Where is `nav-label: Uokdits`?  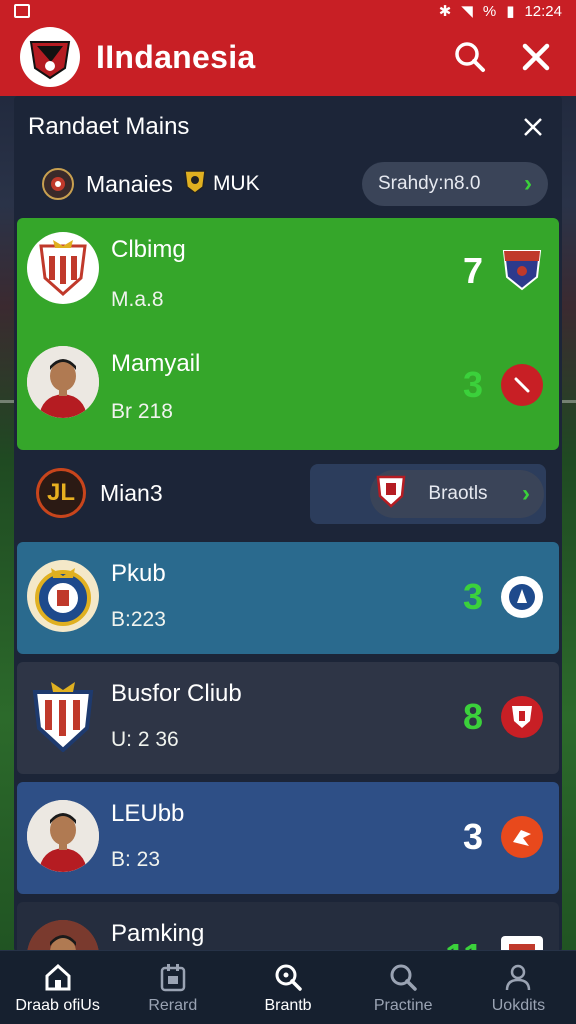 nav-label: Uokdits is located at coordinates (518, 1005).